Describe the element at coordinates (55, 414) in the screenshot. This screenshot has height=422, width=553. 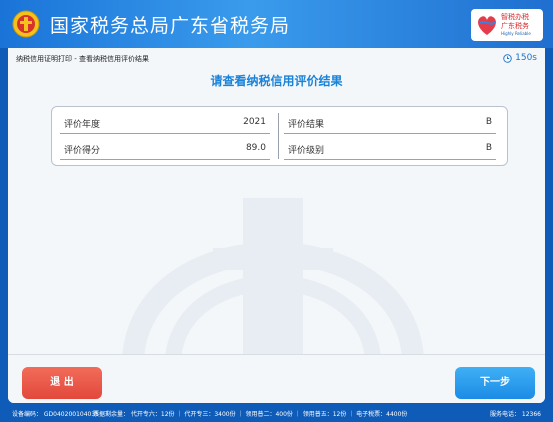
I see `device-code: 设备编码： GD040200104035` at that location.